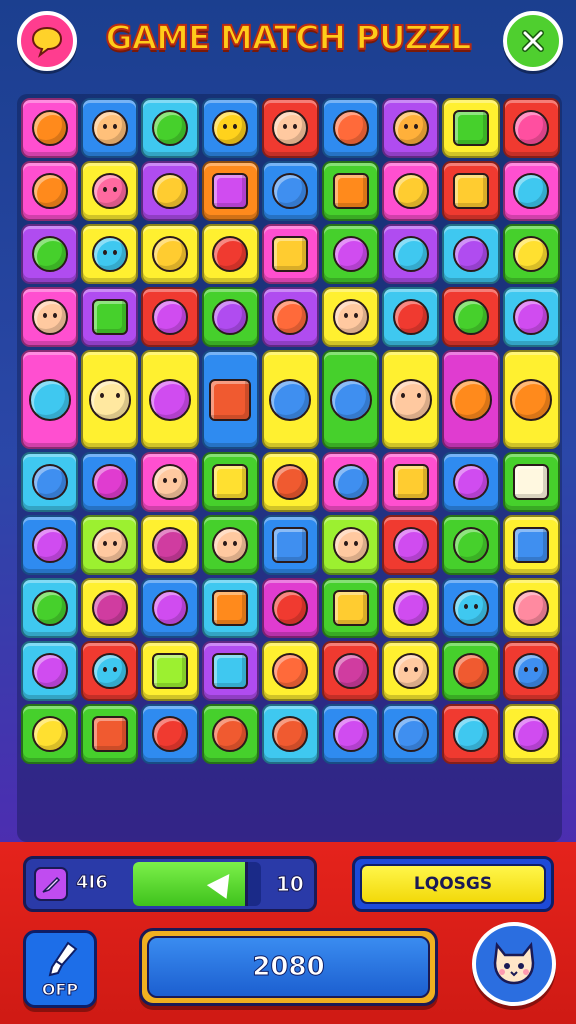  What do you see at coordinates (514, 964) in the screenshot?
I see `cat-profile-button` at bounding box center [514, 964].